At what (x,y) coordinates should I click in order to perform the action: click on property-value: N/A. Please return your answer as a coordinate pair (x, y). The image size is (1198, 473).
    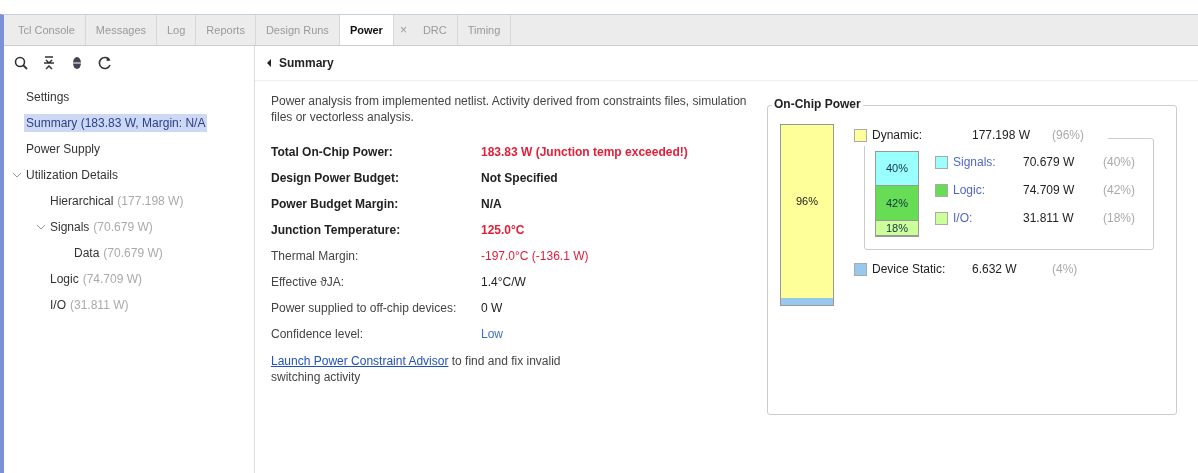
    Looking at the image, I should click on (492, 204).